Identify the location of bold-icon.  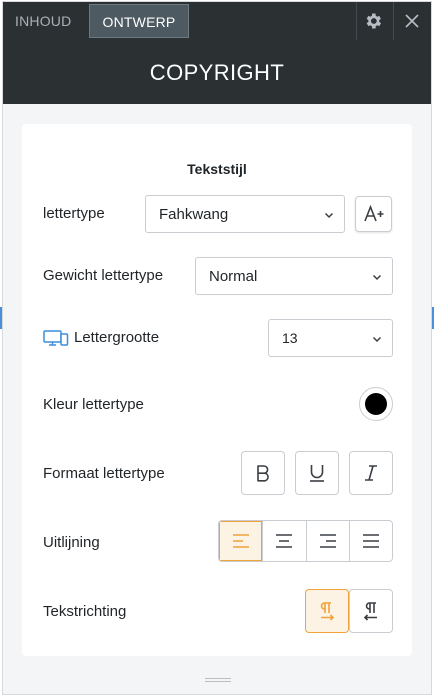
(263, 473).